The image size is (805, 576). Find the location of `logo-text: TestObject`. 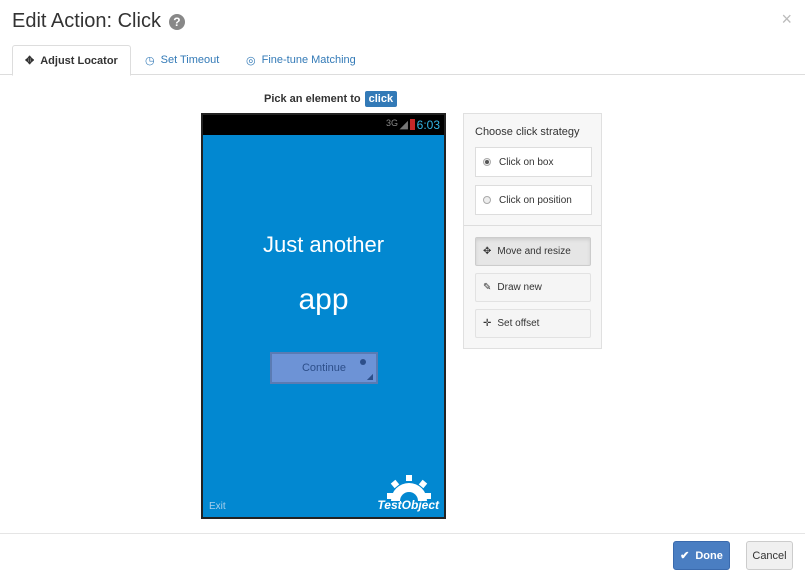

logo-text: TestObject is located at coordinates (408, 505).